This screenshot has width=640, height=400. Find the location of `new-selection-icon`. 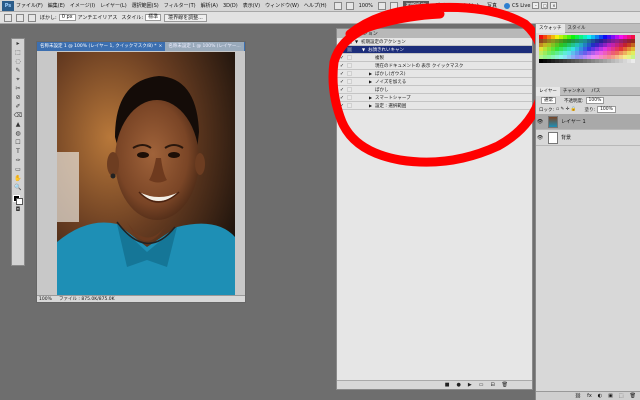

new-selection-icon is located at coordinates (20, 17).